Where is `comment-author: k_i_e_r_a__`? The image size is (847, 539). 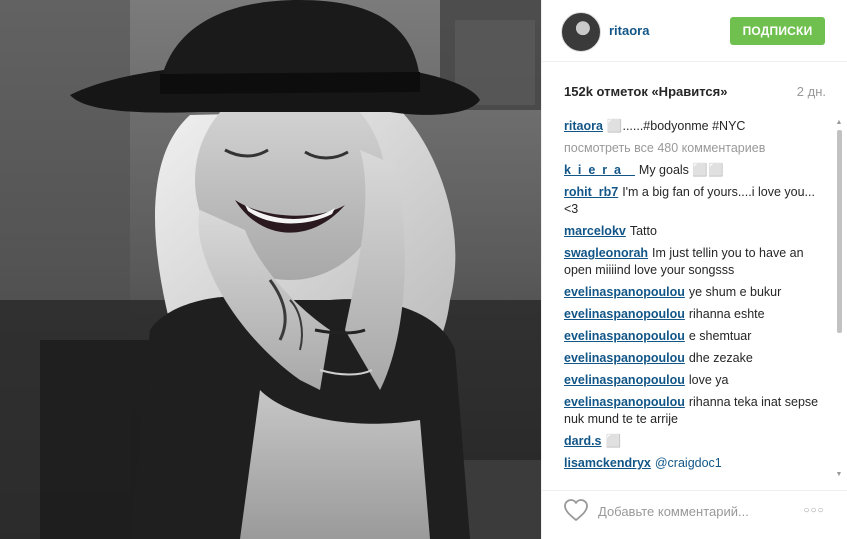
comment-author: k_i_e_r_a__ is located at coordinates (599, 170).